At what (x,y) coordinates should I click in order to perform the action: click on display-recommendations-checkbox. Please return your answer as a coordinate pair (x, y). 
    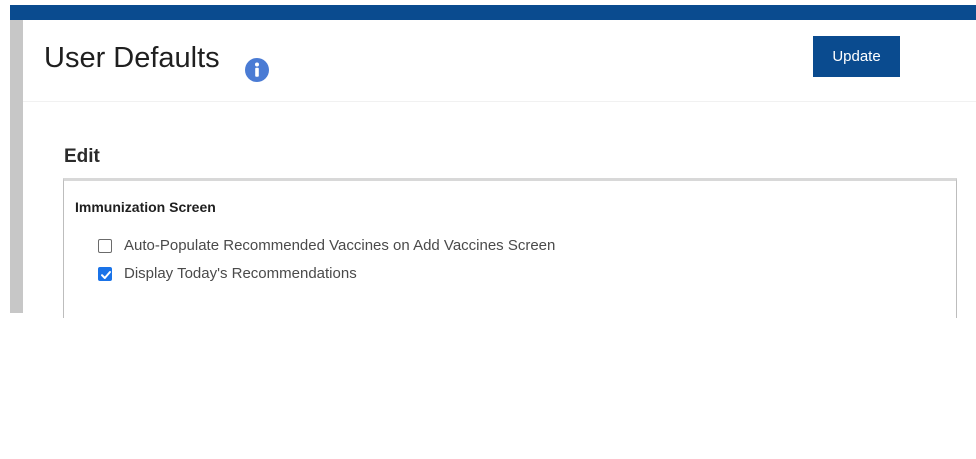
    Looking at the image, I should click on (105, 273).